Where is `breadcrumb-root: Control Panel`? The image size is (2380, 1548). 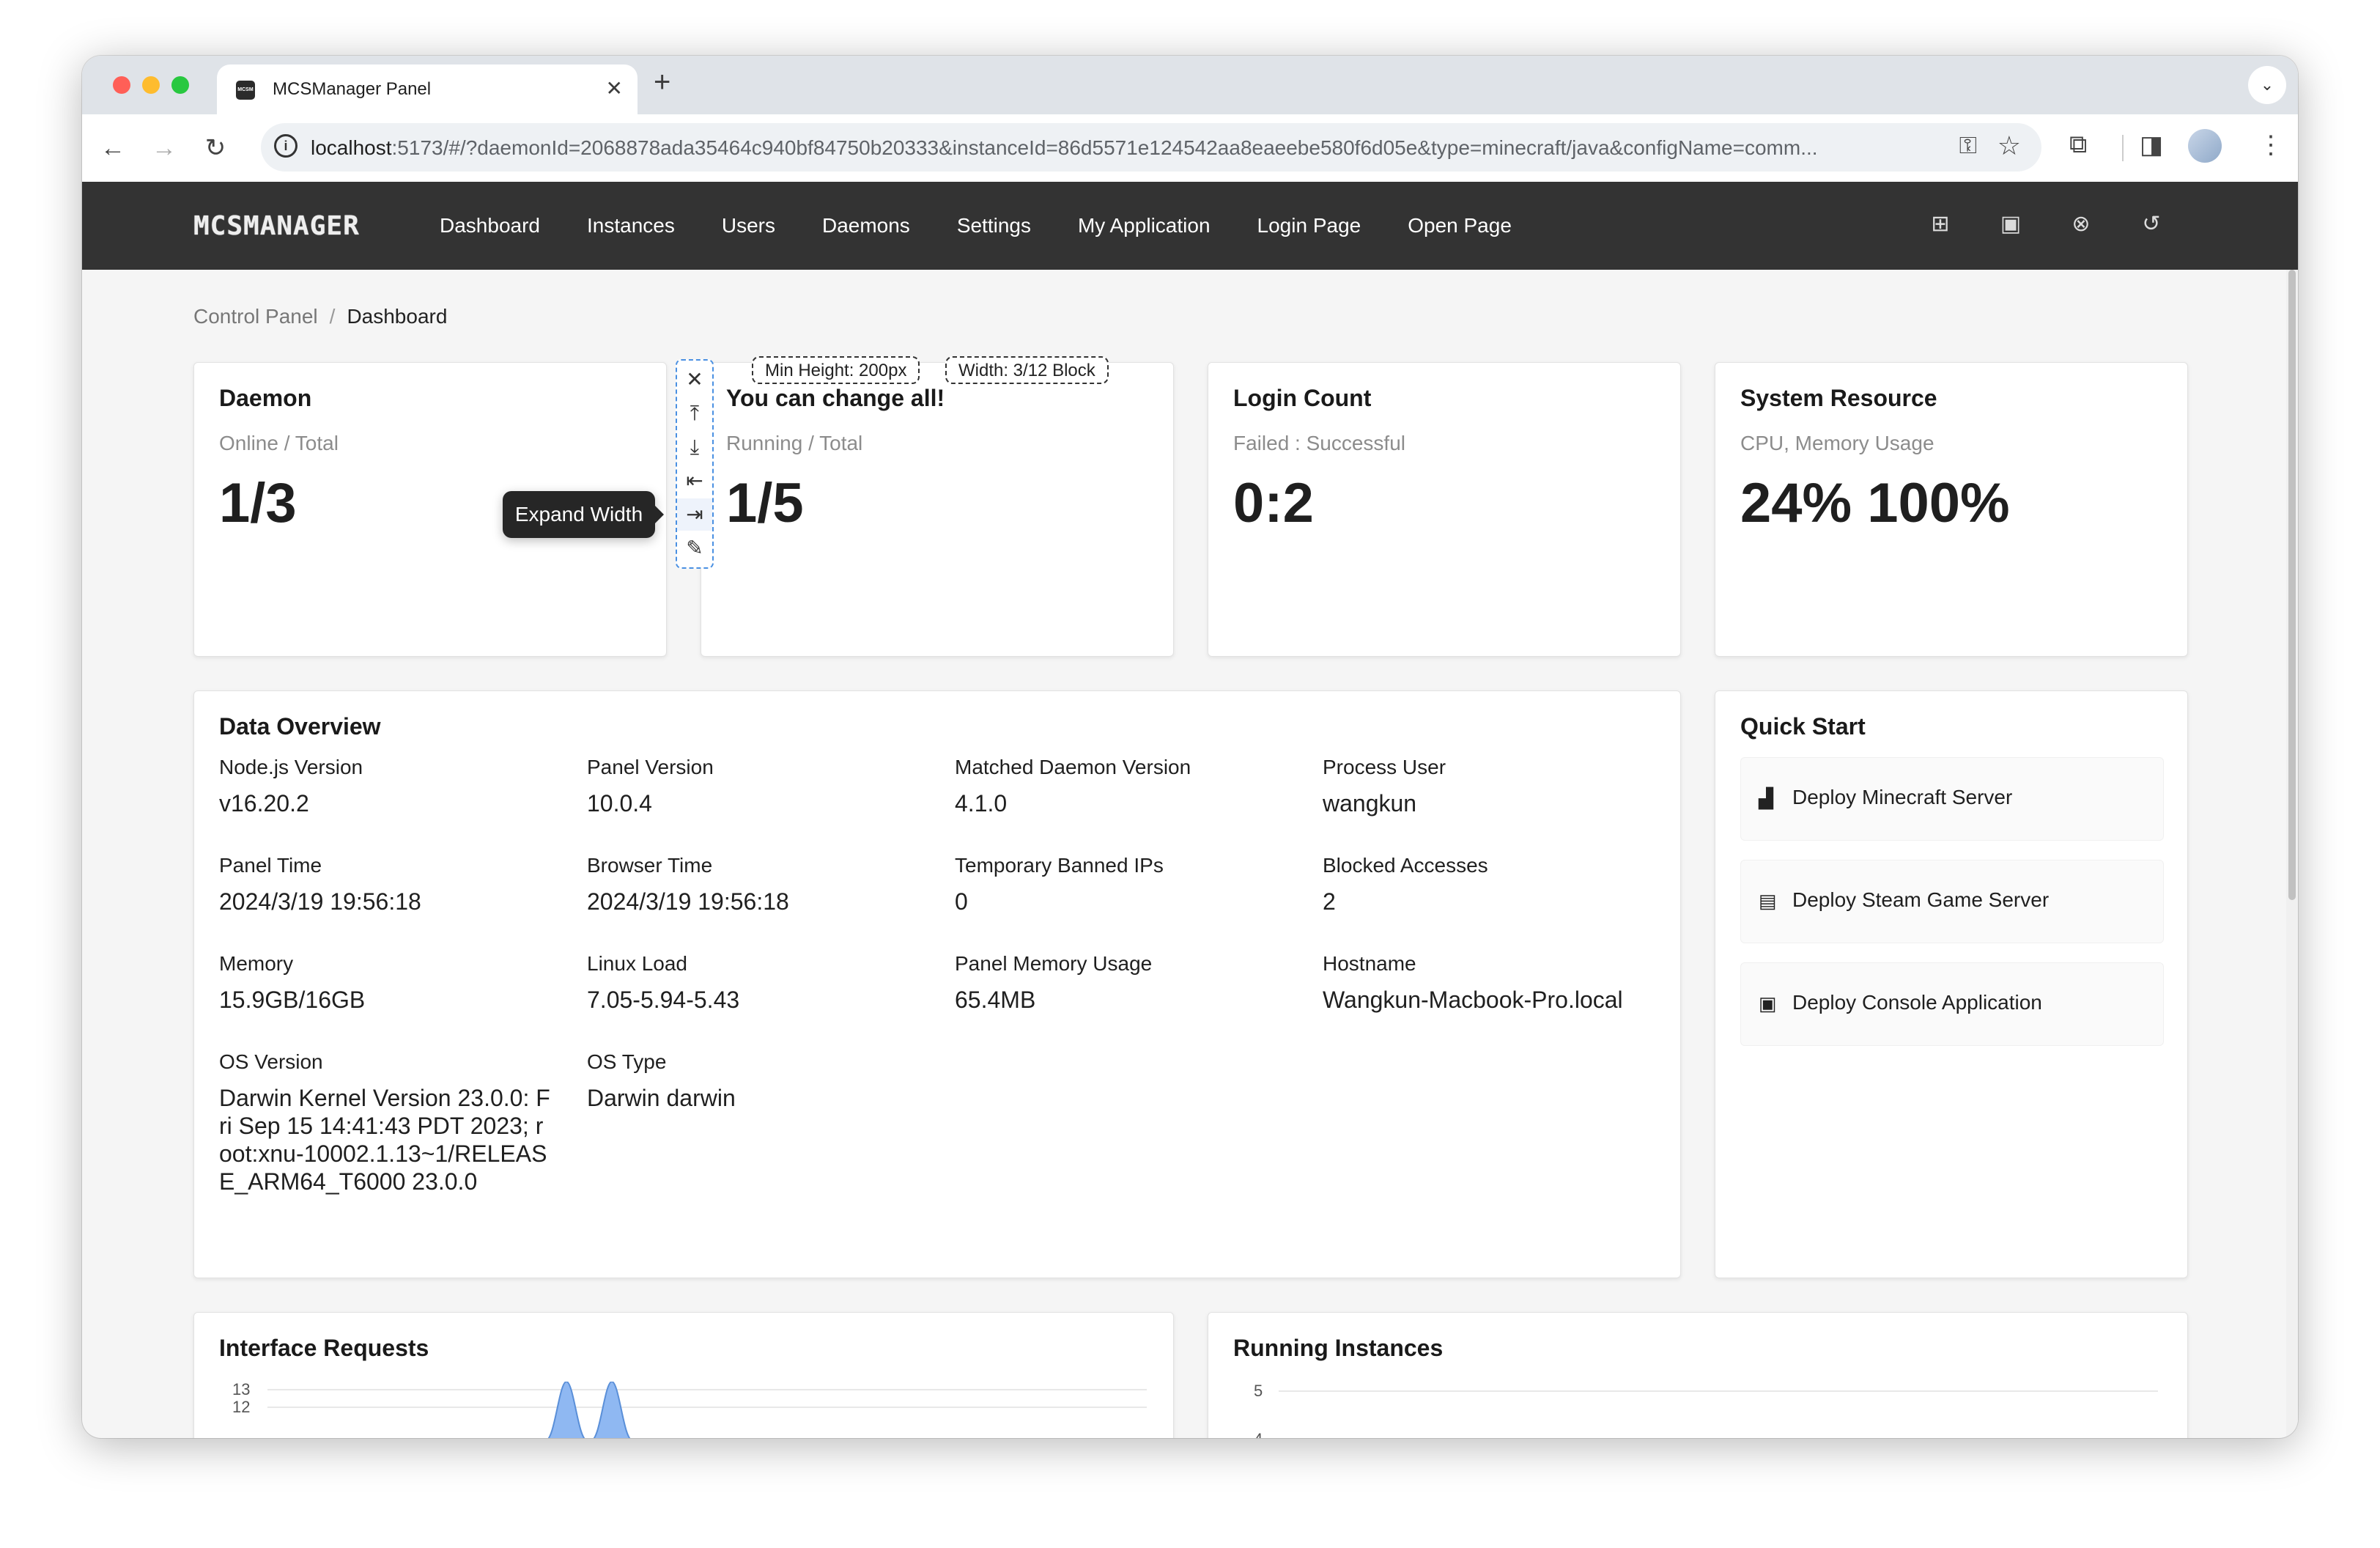 breadcrumb-root: Control Panel is located at coordinates (255, 316).